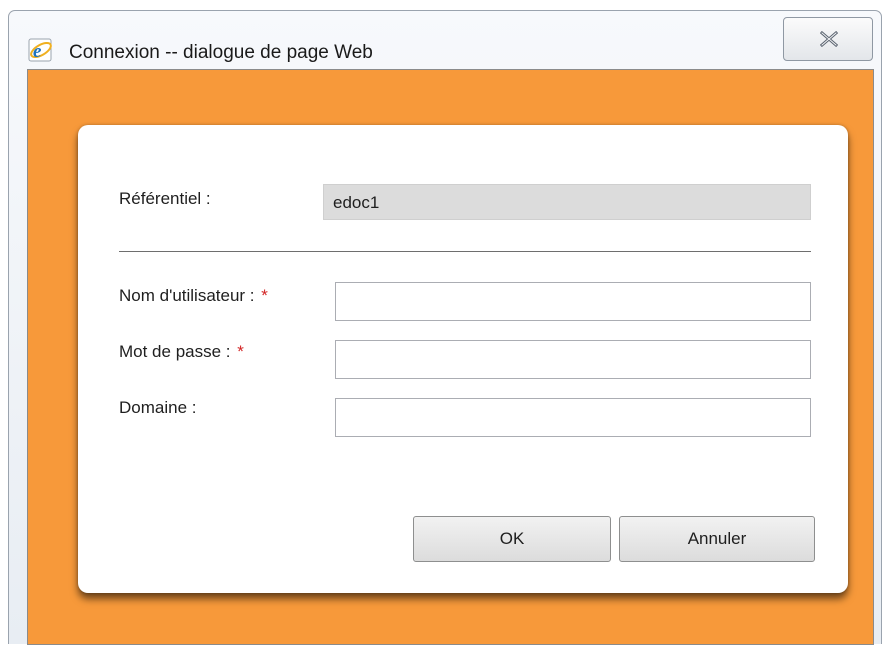 This screenshot has height=645, width=889. I want to click on cancel-button: Annuler, so click(717, 539).